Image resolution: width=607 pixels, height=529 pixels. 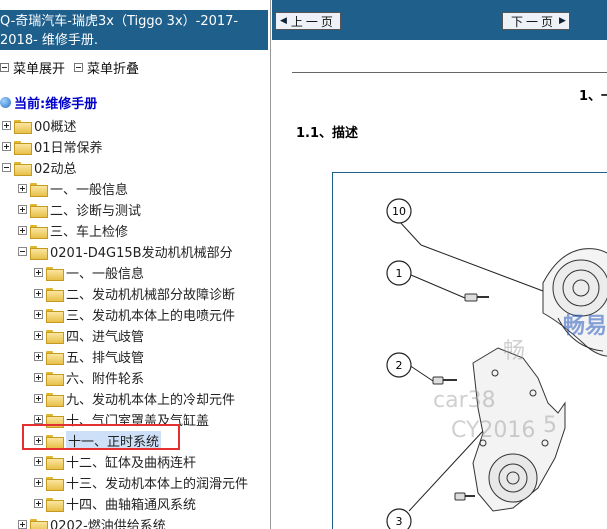 I want to click on tree-row: 二、诊断与测试, so click(x=79, y=209).